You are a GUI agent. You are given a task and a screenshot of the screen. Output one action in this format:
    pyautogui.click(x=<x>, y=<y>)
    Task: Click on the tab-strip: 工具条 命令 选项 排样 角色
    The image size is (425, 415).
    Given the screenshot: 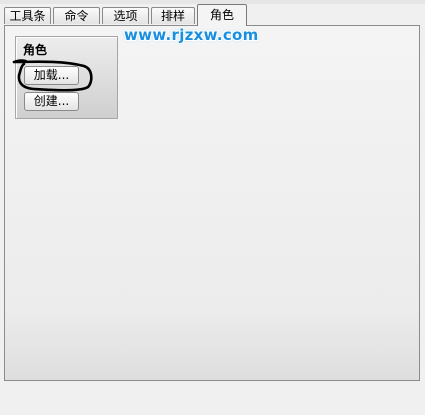 What is the action you would take?
    pyautogui.click(x=212, y=15)
    